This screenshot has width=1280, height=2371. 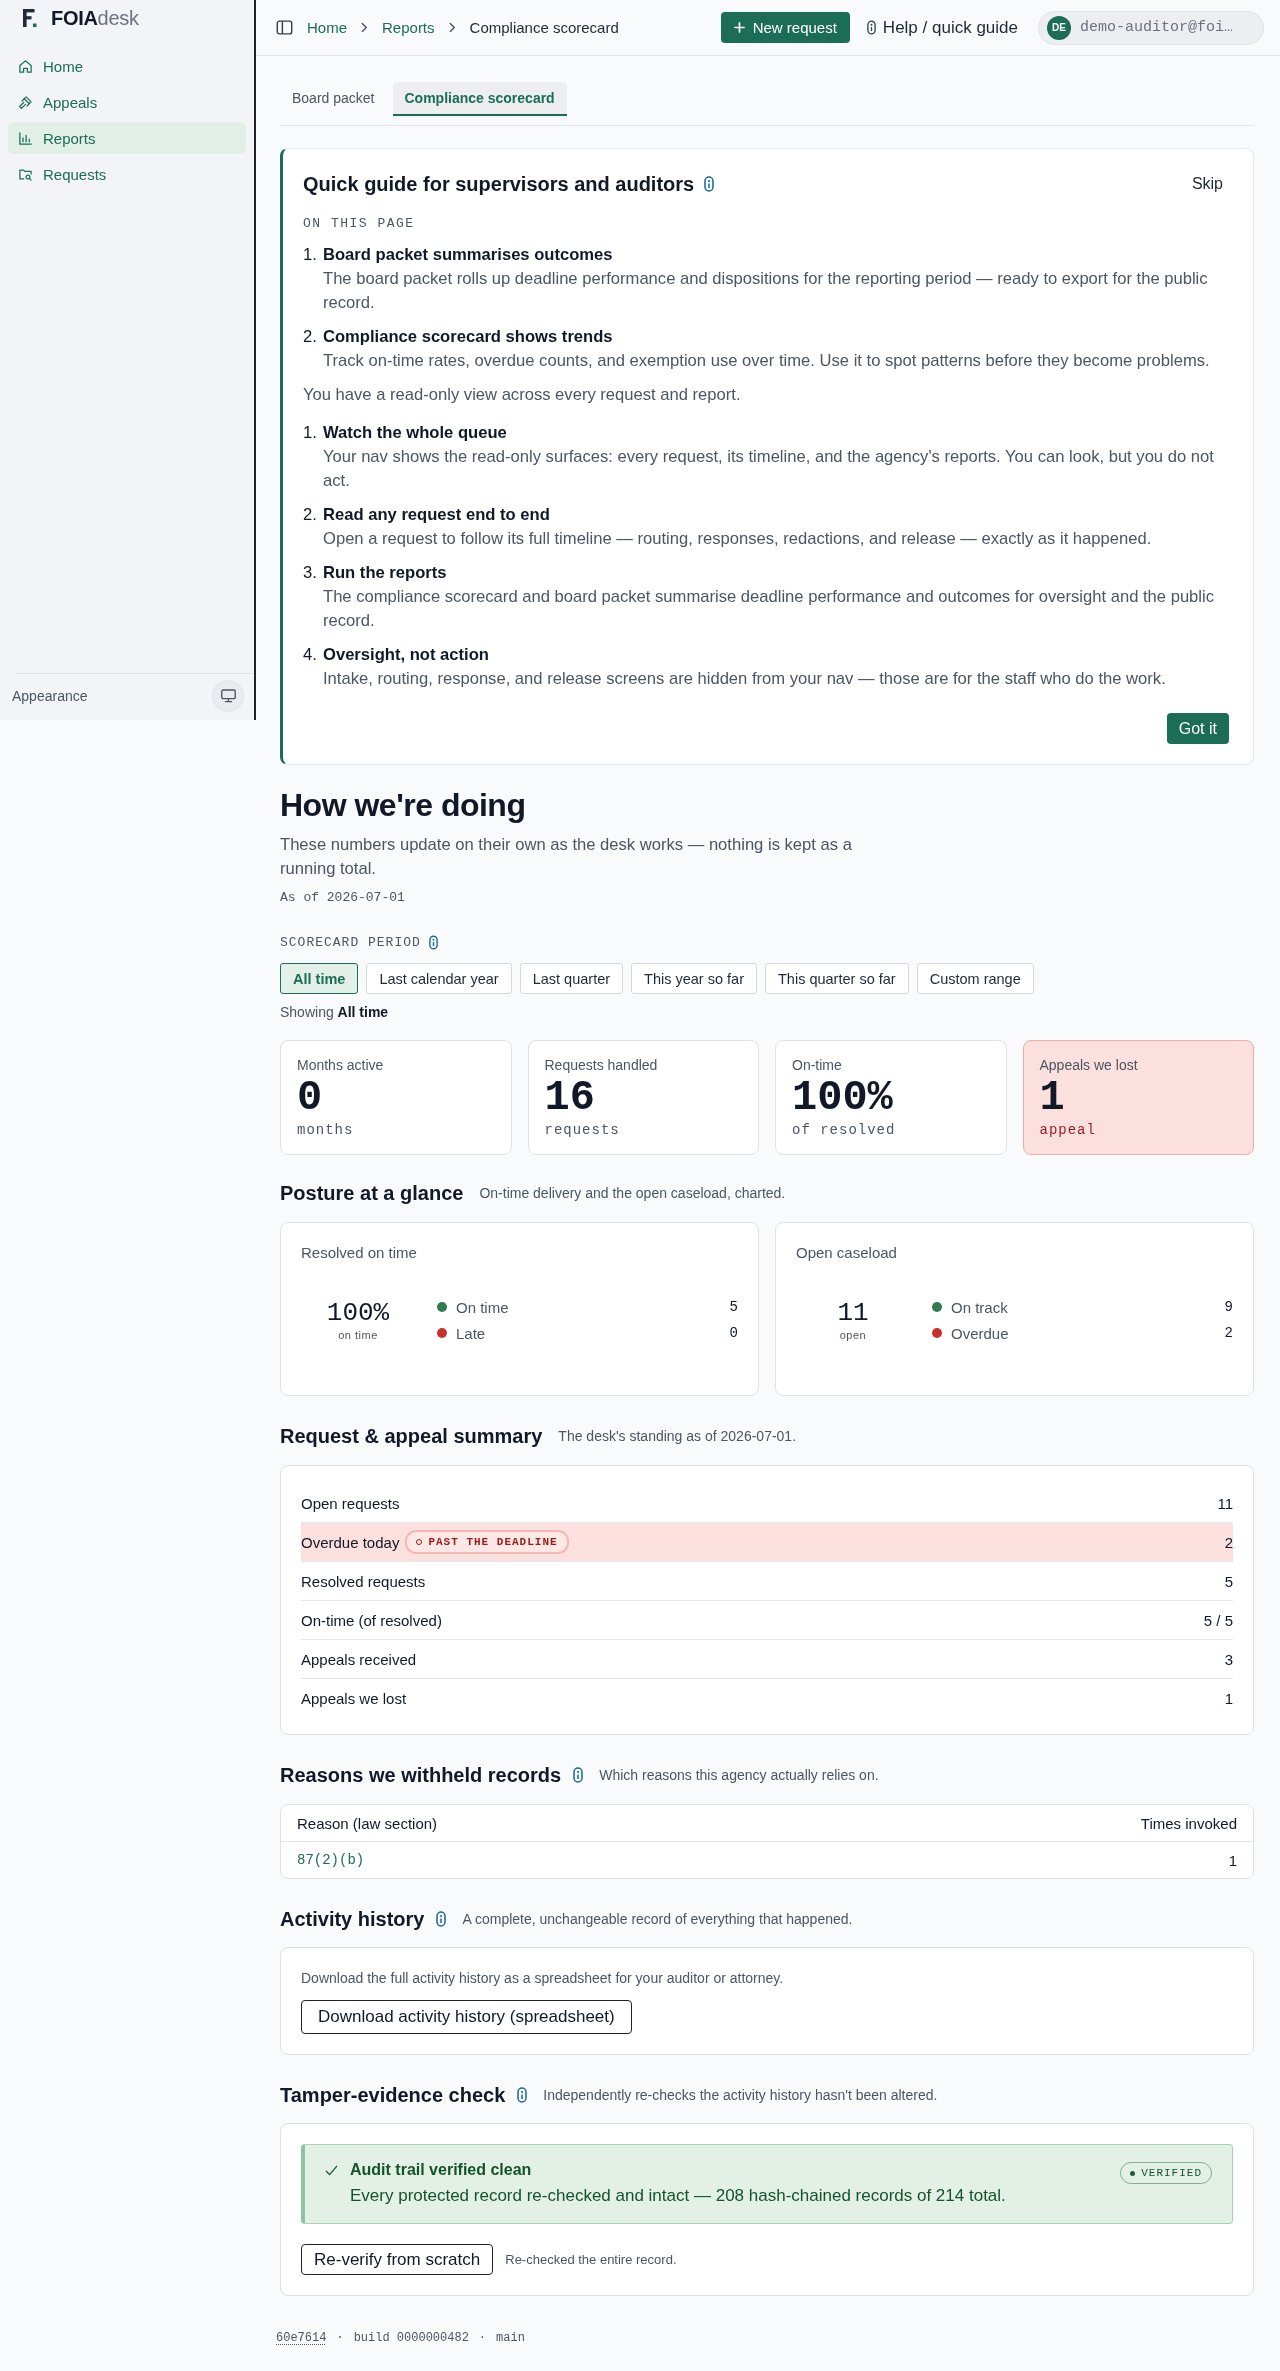 What do you see at coordinates (1228, 1542) in the screenshot?
I see `summary-value: 2` at bounding box center [1228, 1542].